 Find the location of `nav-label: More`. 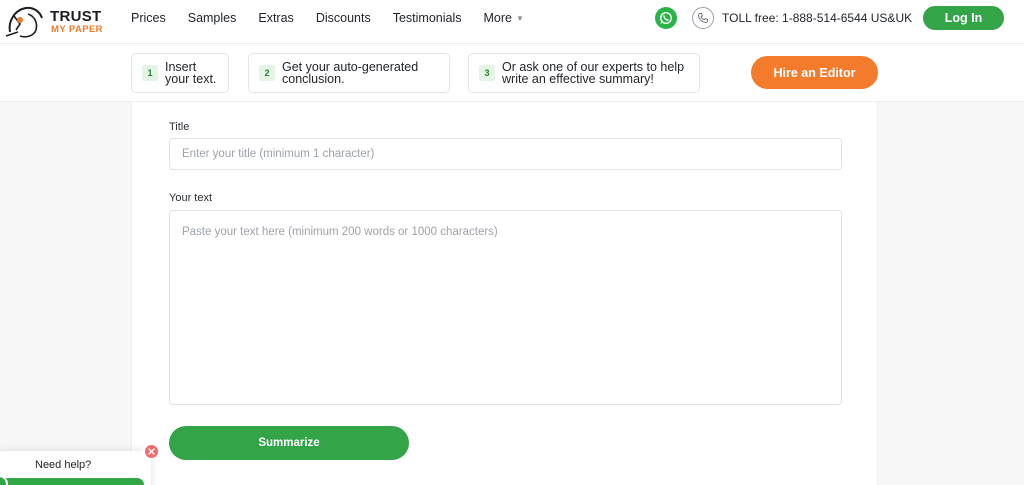

nav-label: More is located at coordinates (497, 18).